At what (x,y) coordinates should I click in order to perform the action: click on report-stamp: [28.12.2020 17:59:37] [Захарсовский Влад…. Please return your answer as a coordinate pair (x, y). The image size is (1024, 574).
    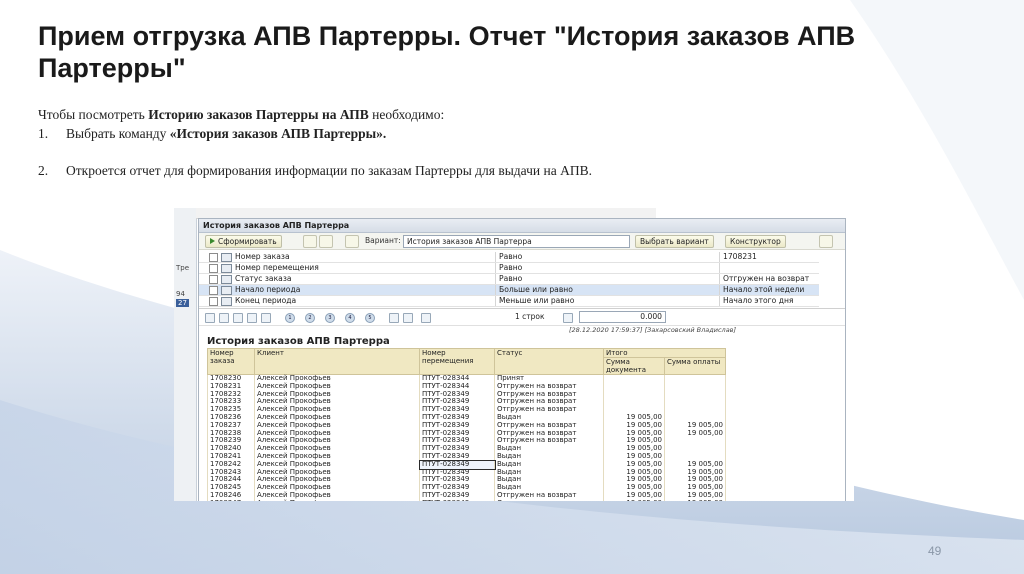
    Looking at the image, I should click on (653, 330).